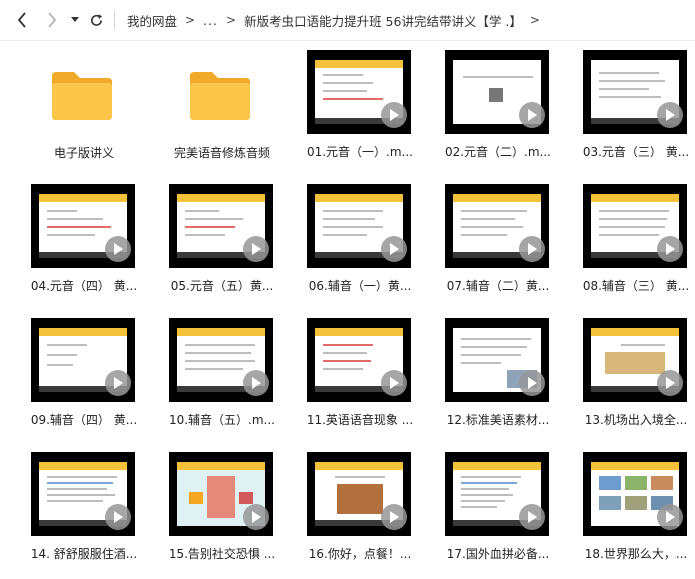 The width and height of the screenshot is (695, 579). I want to click on history-dropdown-button, so click(75, 20).